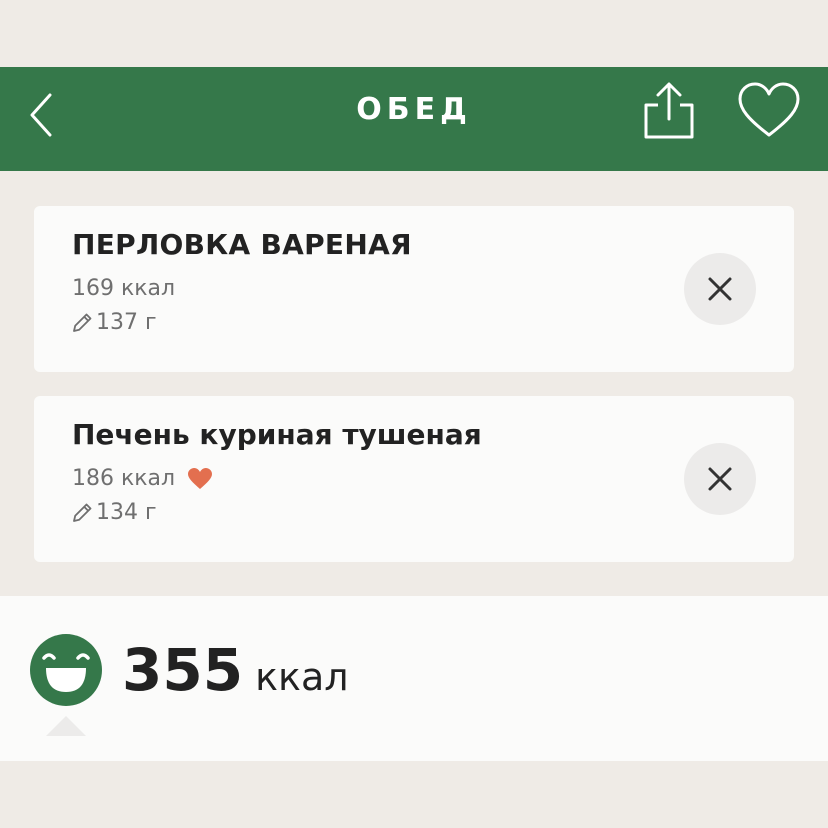  I want to click on food-item-calories-text: 186 ккал, so click(124, 478).